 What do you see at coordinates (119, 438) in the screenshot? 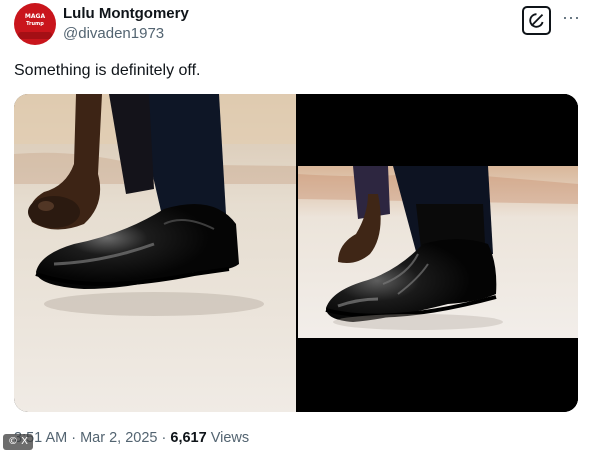
I see `date: Mar 2, 2025` at bounding box center [119, 438].